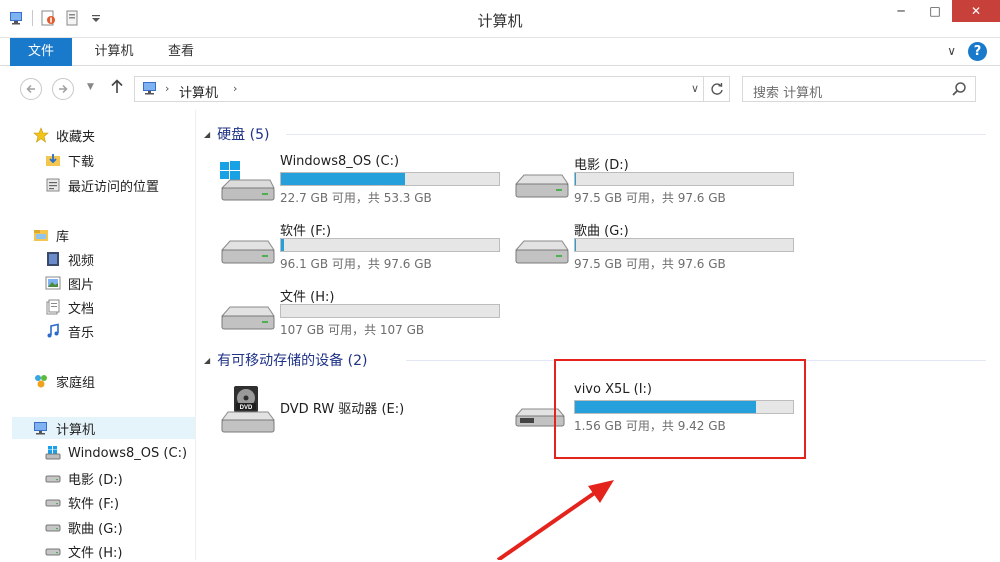  Describe the element at coordinates (41, 428) in the screenshot. I see `computer-icon` at that location.